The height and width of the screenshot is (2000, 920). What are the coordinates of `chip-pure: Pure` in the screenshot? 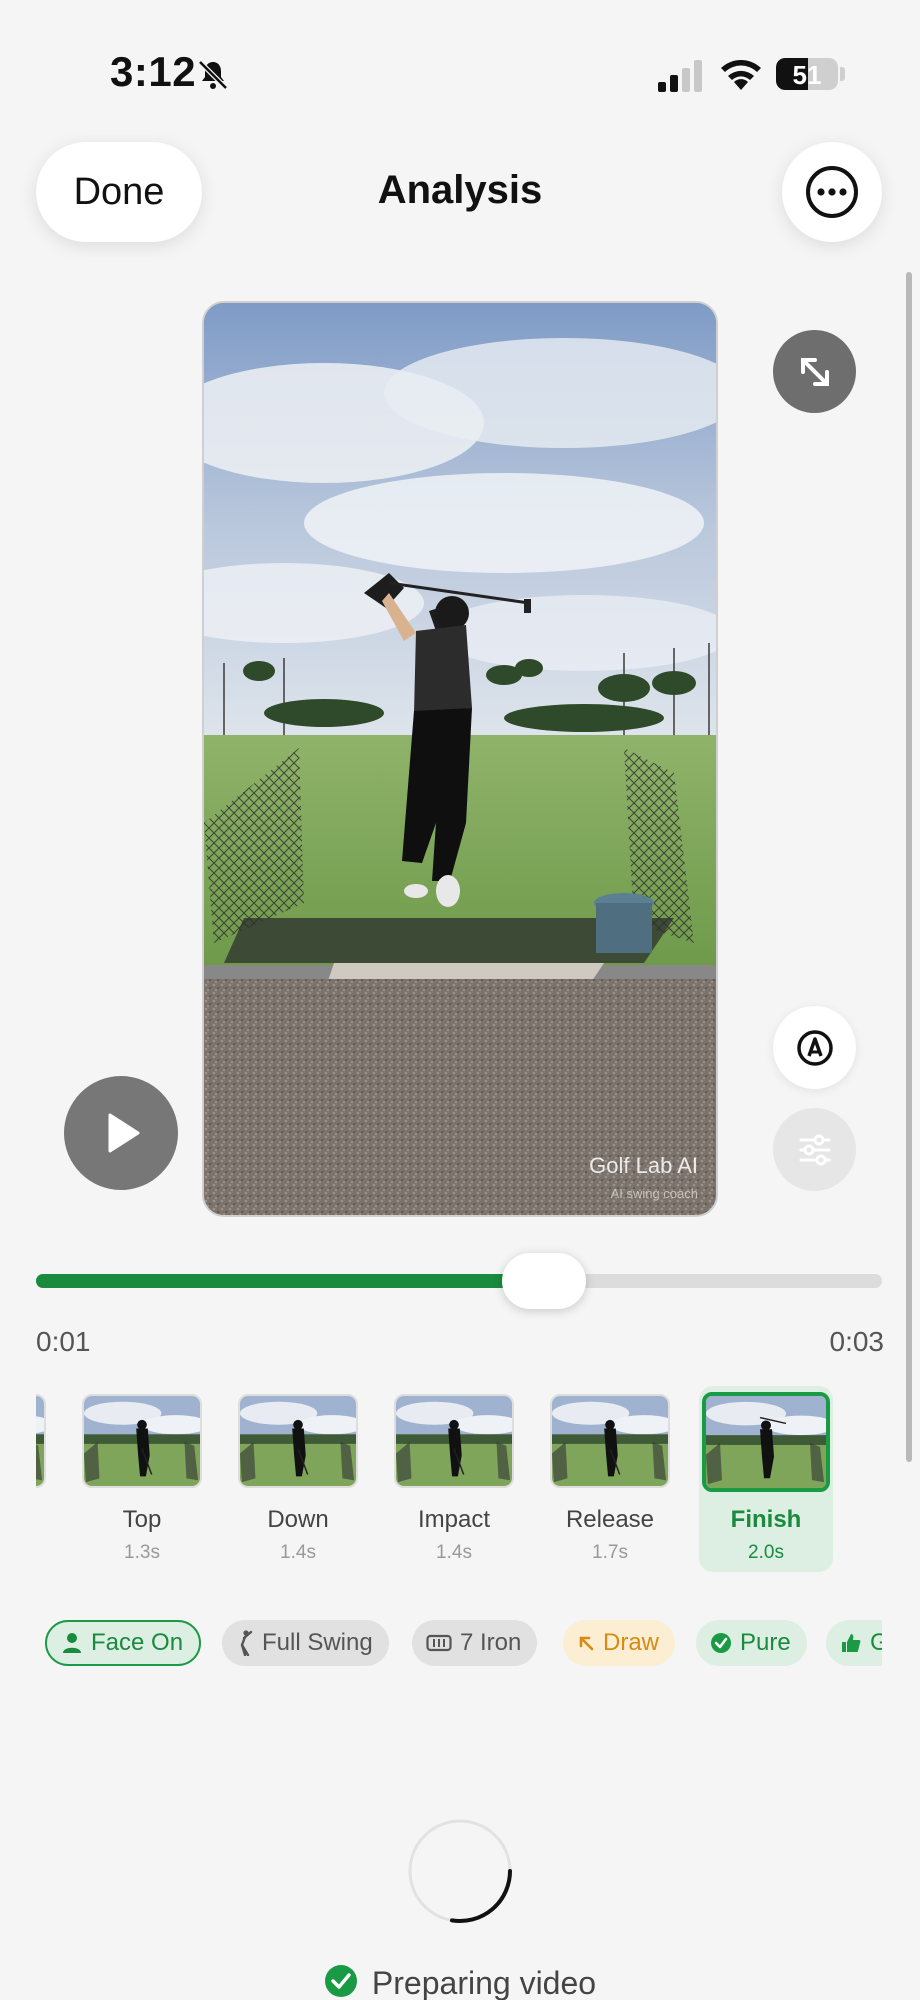 It's located at (751, 1643).